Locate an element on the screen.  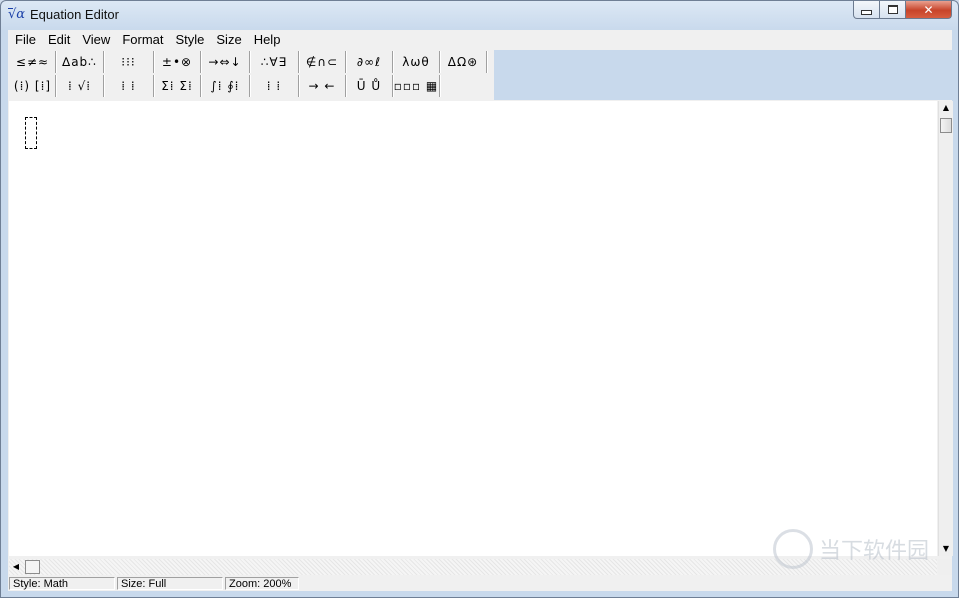
embellishments-palette: ⁝⁝⁝ is located at coordinates (129, 62).